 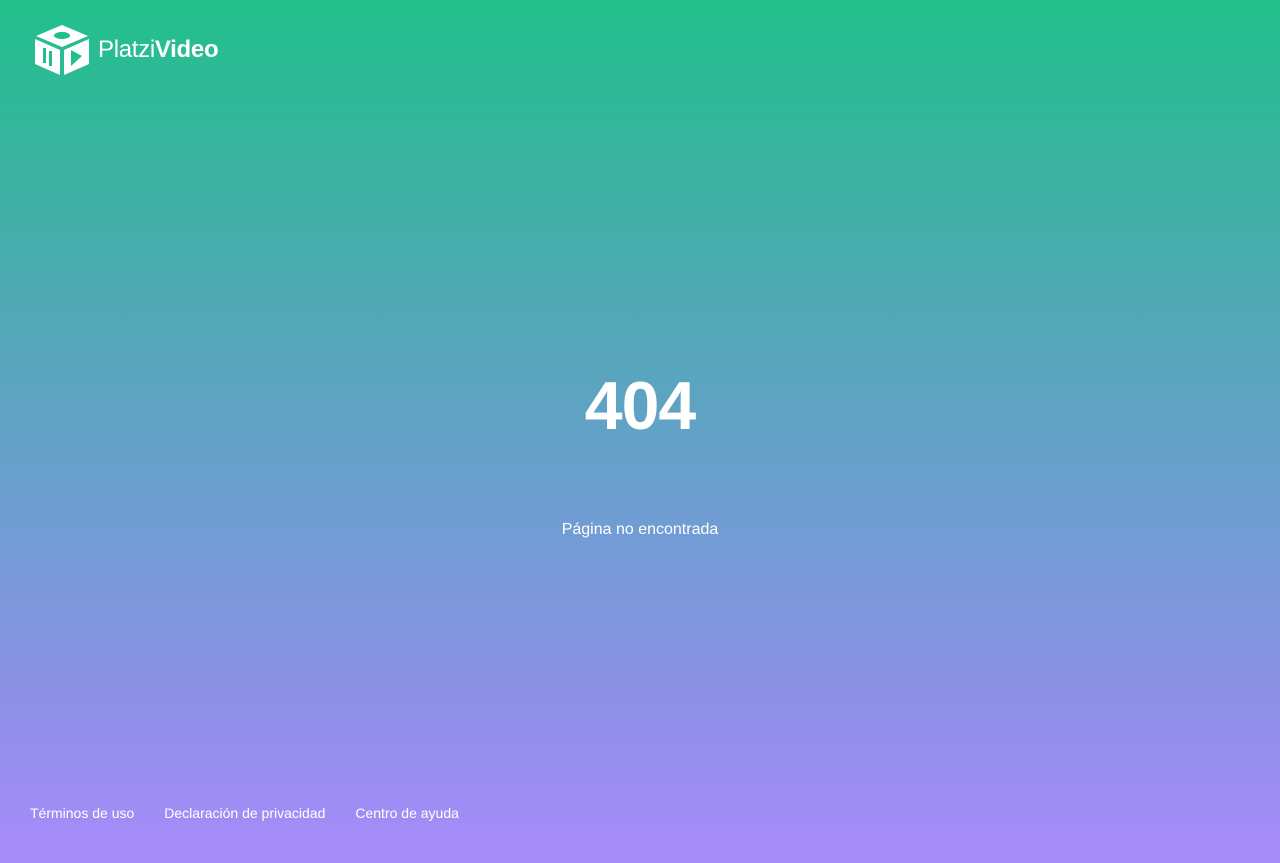 I want to click on brand-name-bold: Video, so click(x=186, y=49).